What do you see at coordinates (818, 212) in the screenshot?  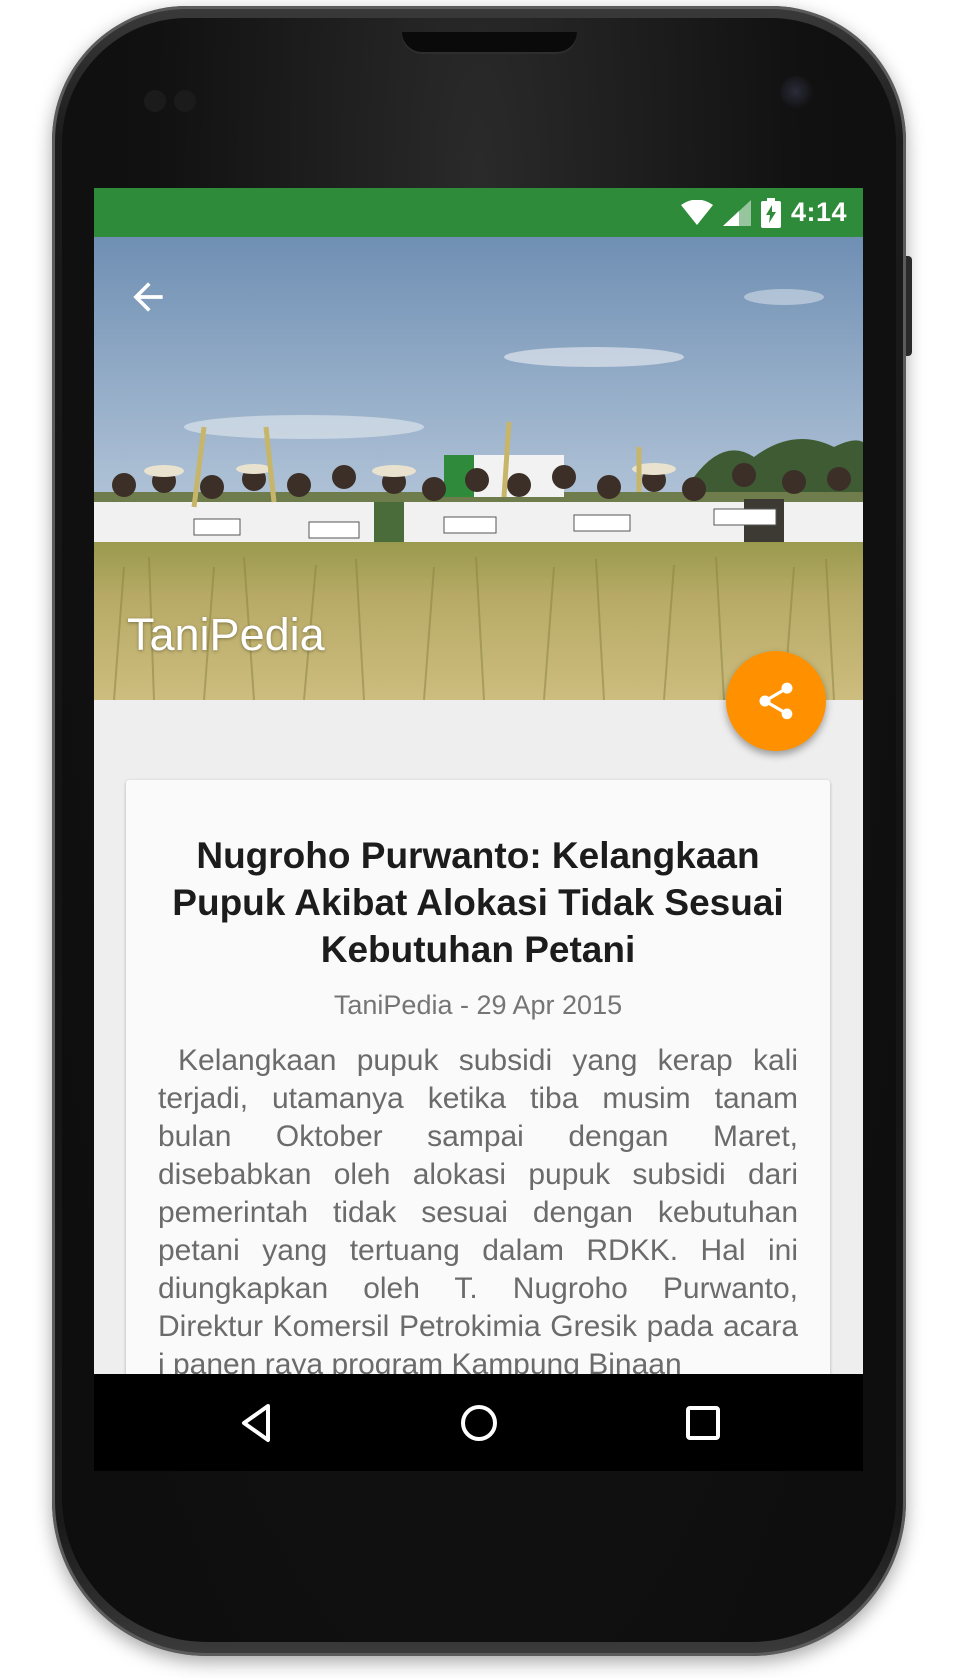 I see `status-time: 4:14` at bounding box center [818, 212].